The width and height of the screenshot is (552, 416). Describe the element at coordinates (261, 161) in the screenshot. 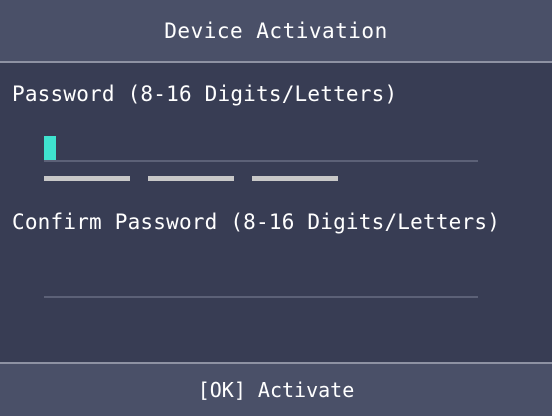

I see `password-underline` at that location.